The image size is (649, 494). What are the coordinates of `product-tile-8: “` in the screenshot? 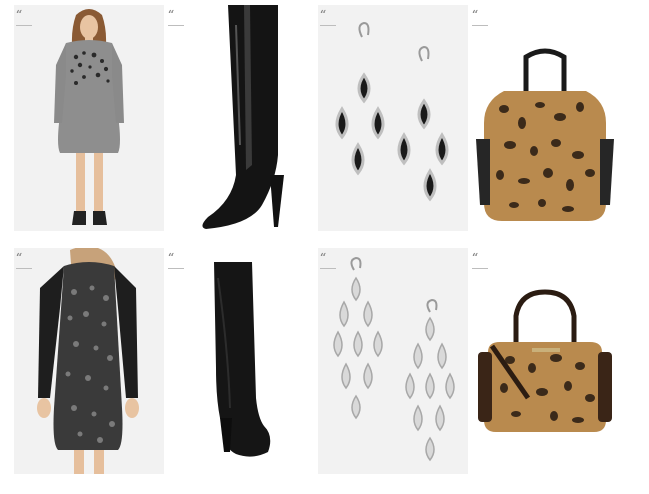 It's located at (545, 361).